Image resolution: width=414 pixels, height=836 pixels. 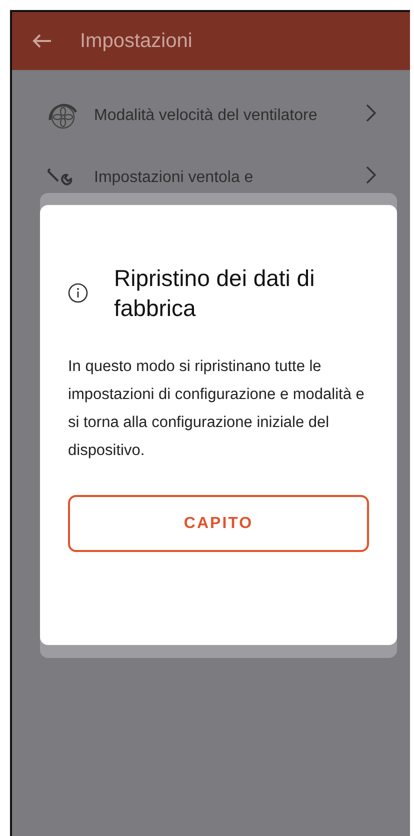 What do you see at coordinates (78, 293) in the screenshot?
I see `info-icon` at bounding box center [78, 293].